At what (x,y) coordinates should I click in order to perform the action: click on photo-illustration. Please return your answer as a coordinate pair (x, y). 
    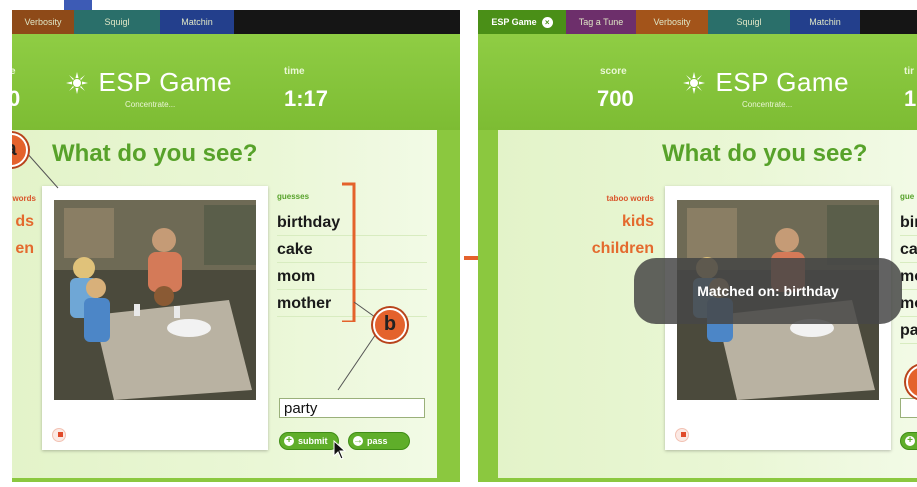
    Looking at the image, I should click on (155, 300).